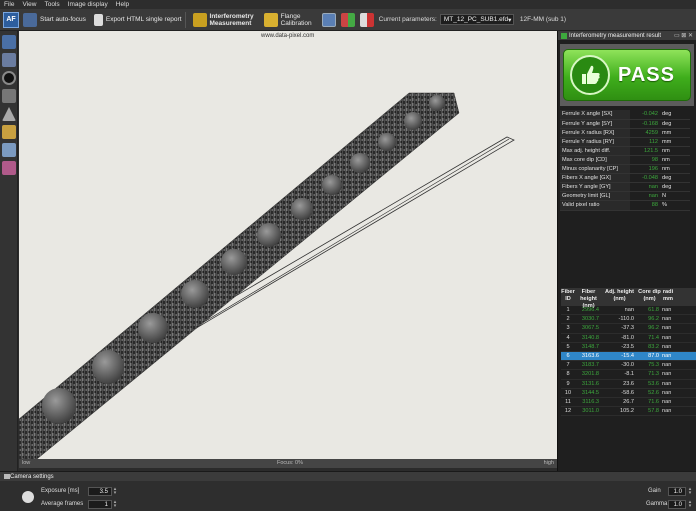  What do you see at coordinates (11, 20) in the screenshot?
I see `af-button: AF` at bounding box center [11, 20].